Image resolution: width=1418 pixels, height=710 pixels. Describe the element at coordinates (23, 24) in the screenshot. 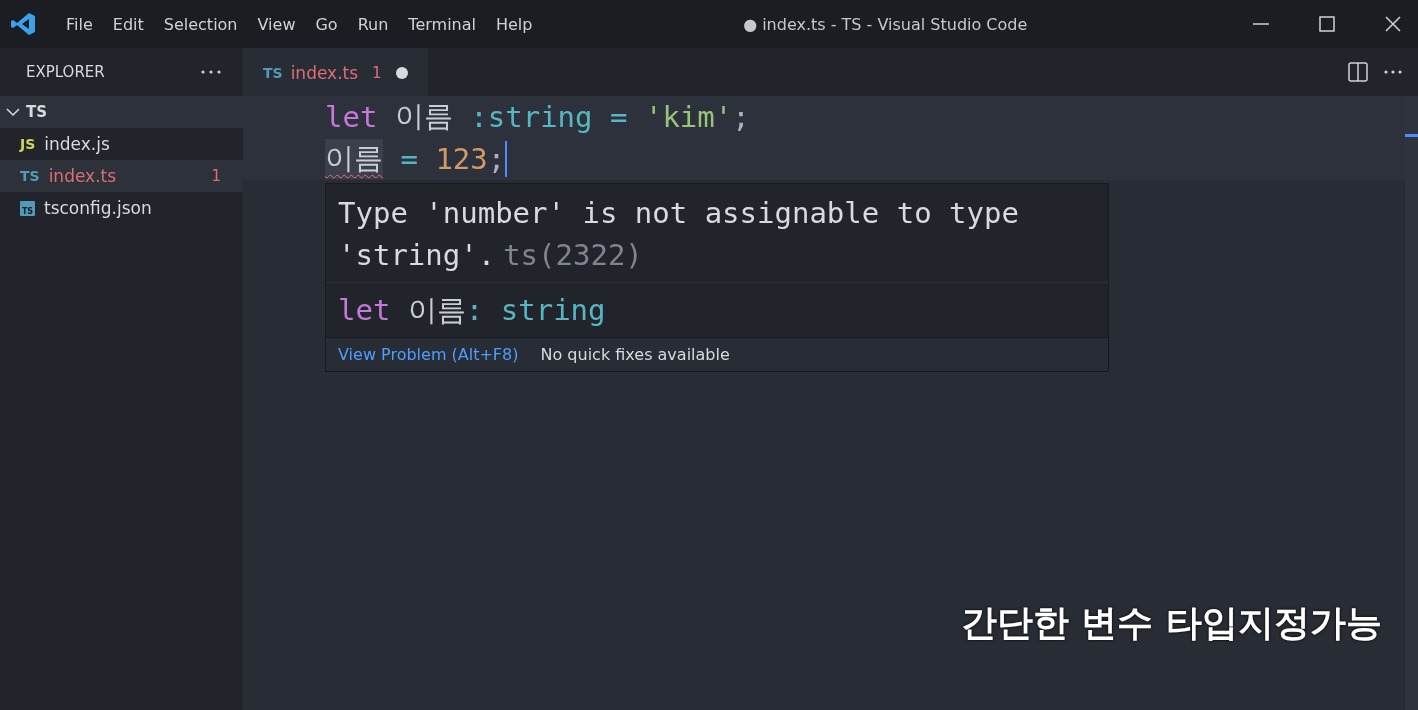

I see `app-logo-icon` at that location.